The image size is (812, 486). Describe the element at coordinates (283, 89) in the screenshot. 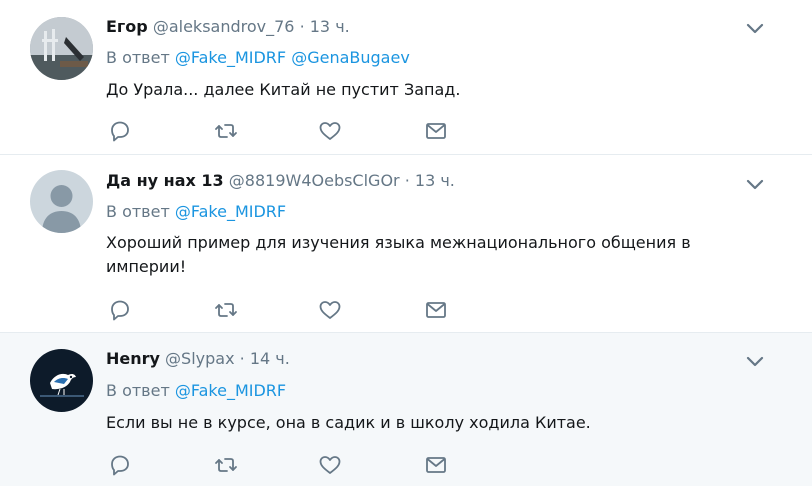

I see `tweet-text: До Урала... далее Китай не пустит Запад.` at that location.